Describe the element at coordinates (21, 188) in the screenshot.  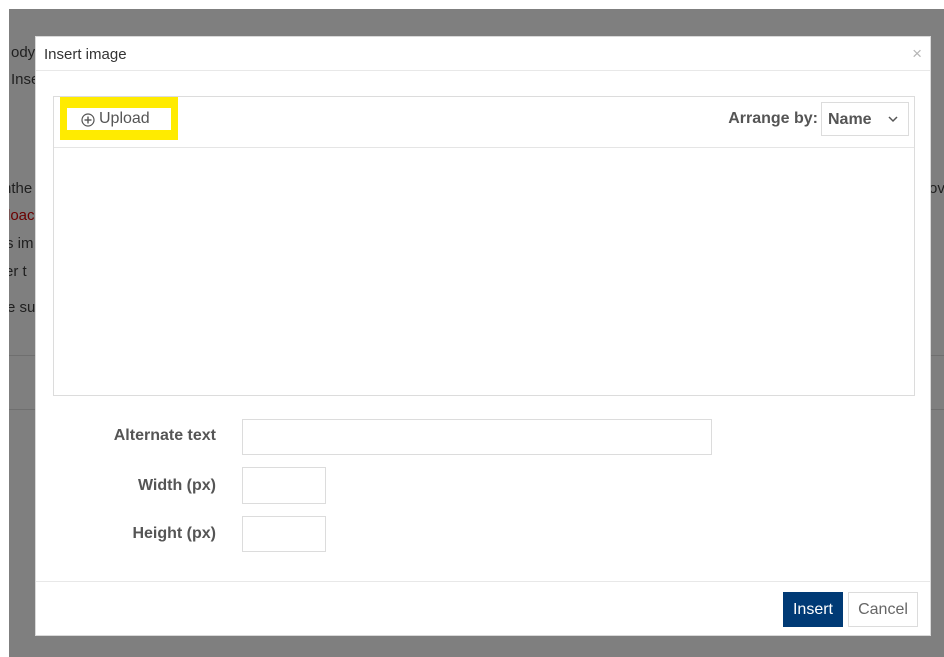
I see `background-text: nthe` at that location.